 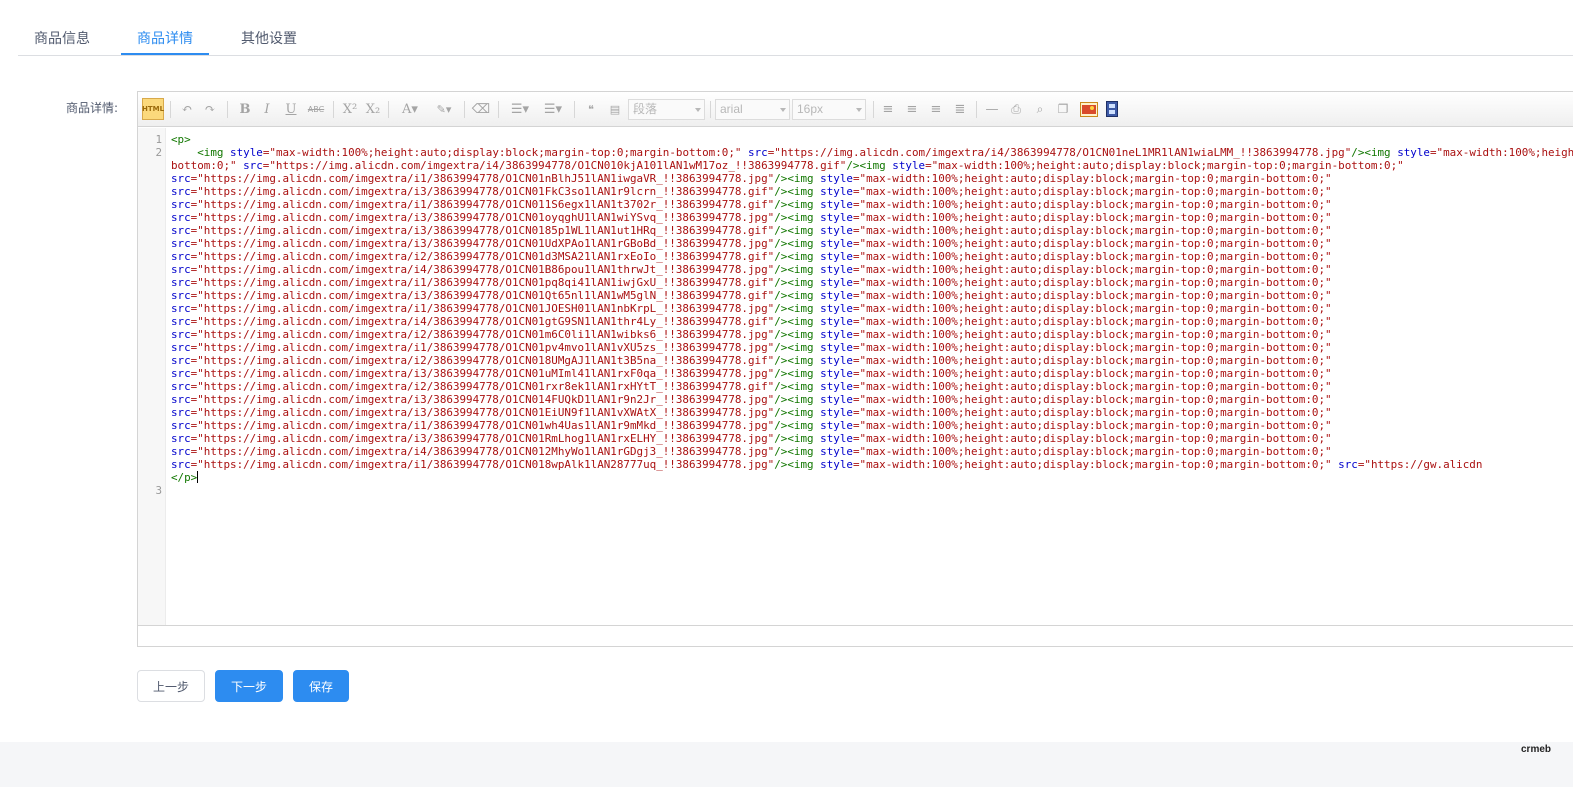 I want to click on line-number: 3, so click(x=158, y=490).